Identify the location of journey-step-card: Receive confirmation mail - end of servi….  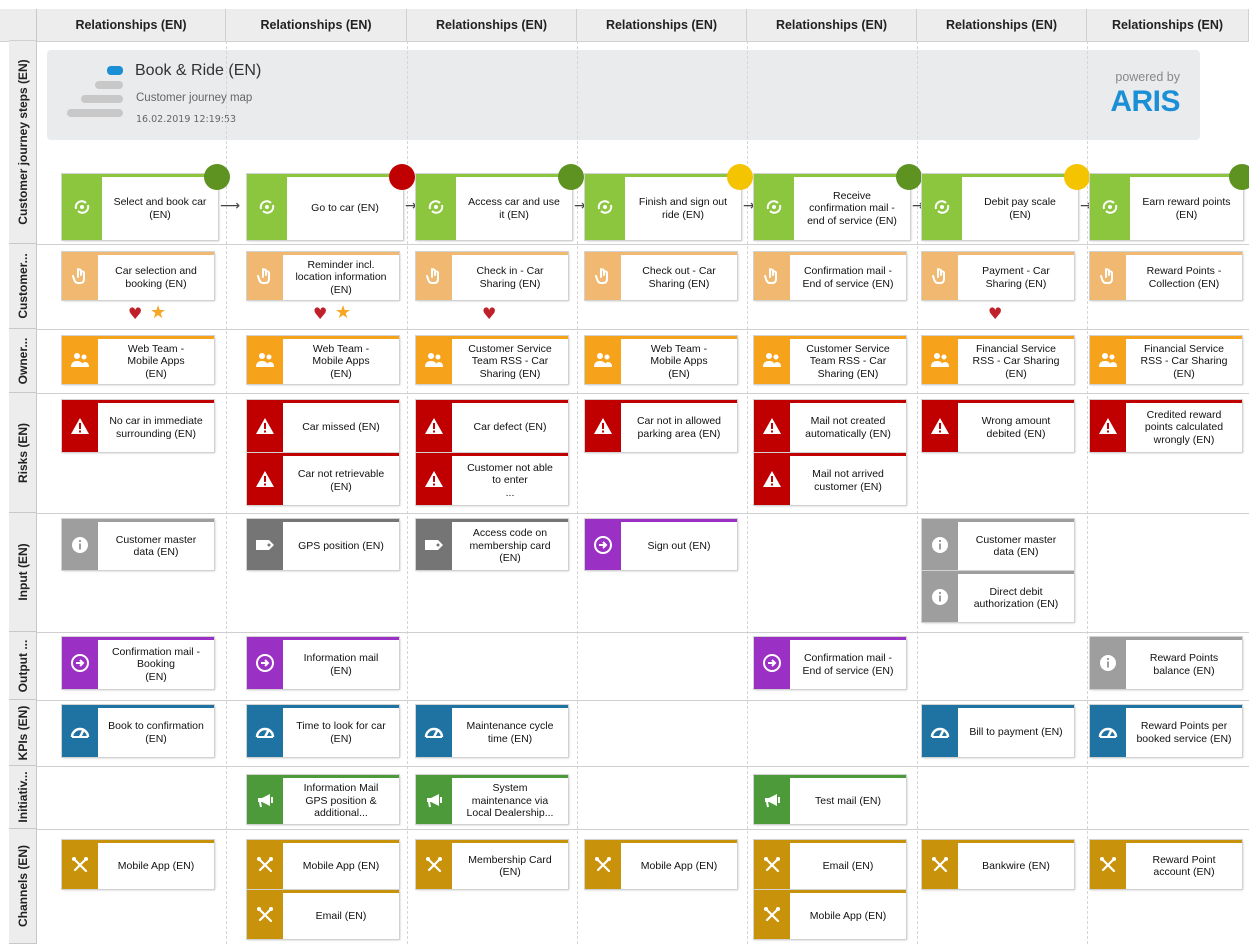
(832, 207).